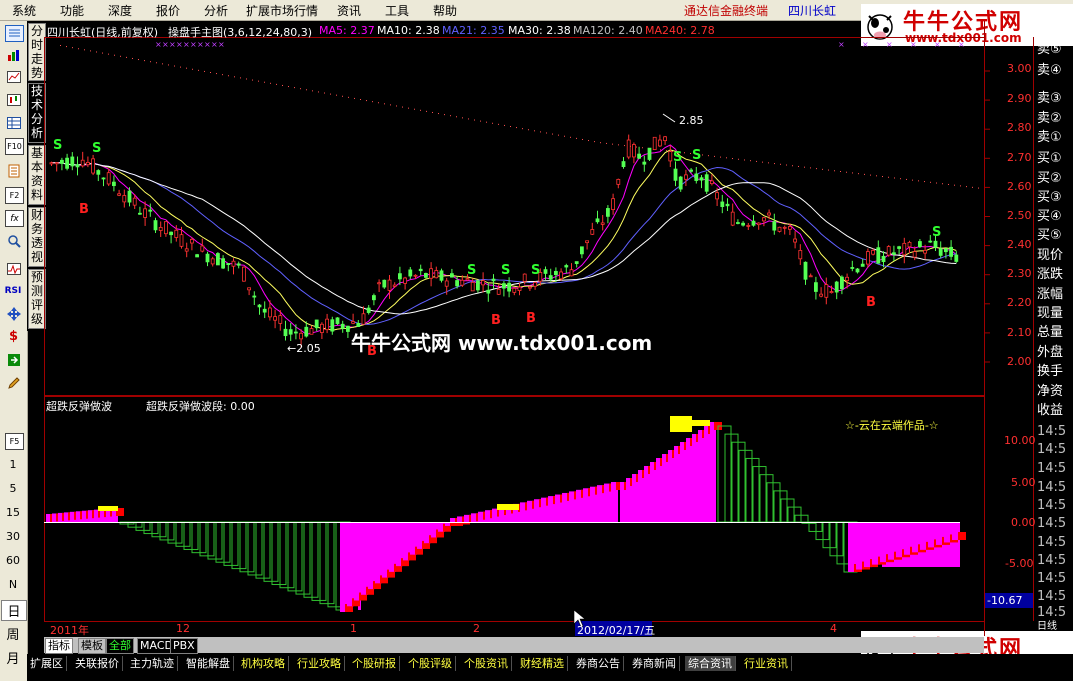  I want to click on fbar-item: 行业资讯, so click(766, 663).